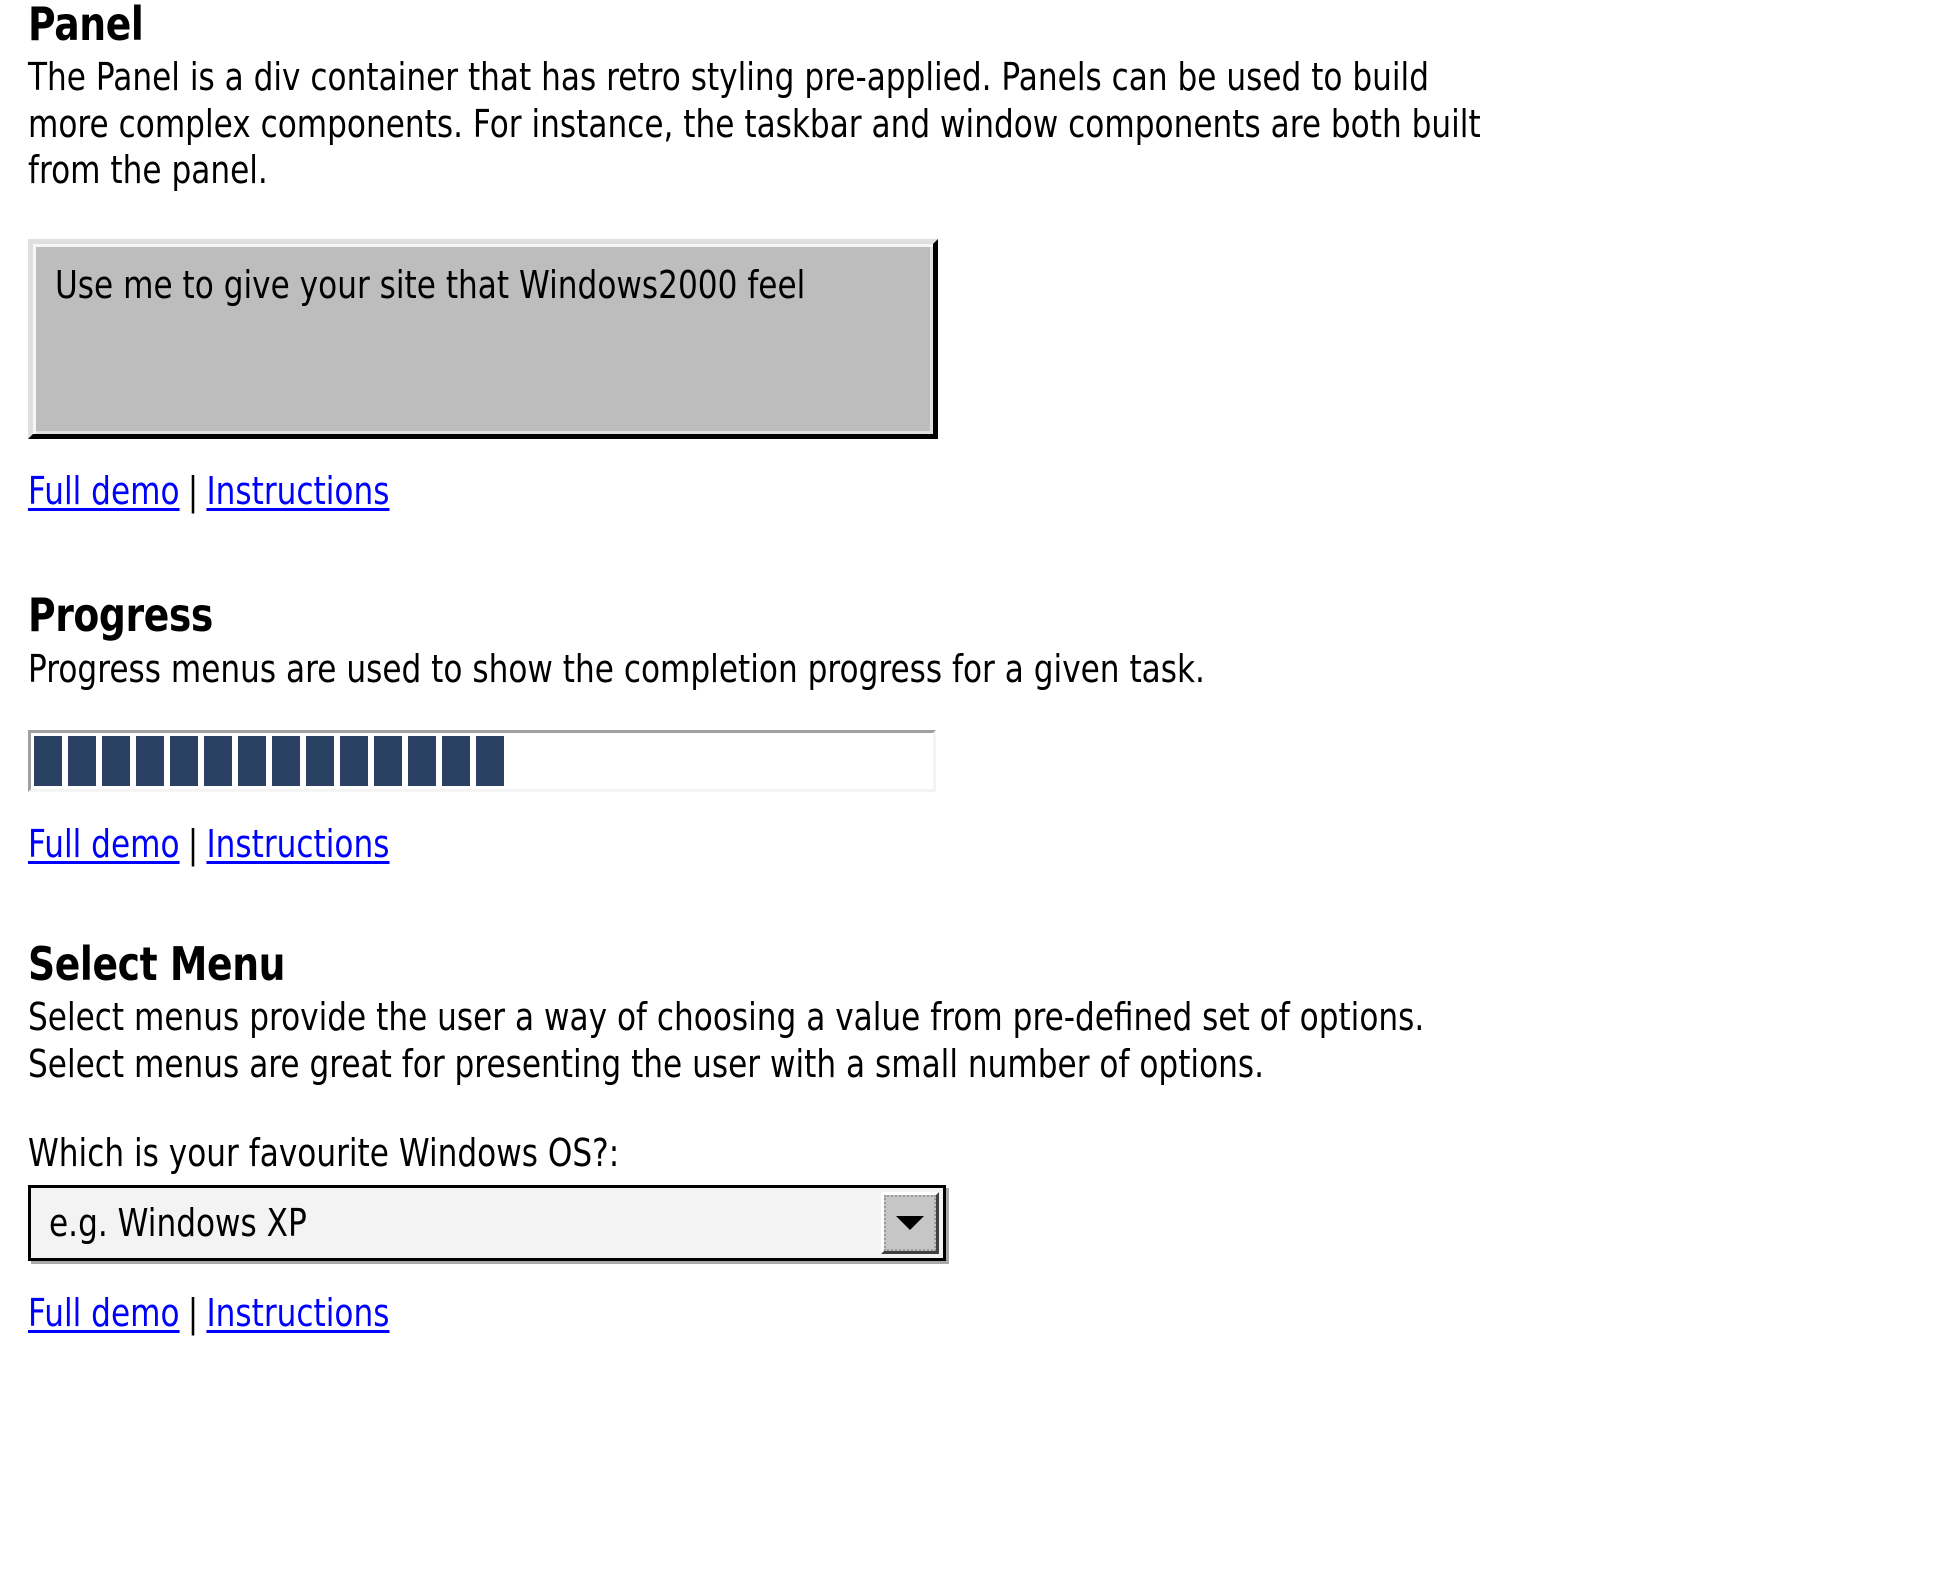 The image size is (1936, 1576). Describe the element at coordinates (968, 1313) in the screenshot. I see `select-menu-links-row: Full demo | Instructions` at that location.